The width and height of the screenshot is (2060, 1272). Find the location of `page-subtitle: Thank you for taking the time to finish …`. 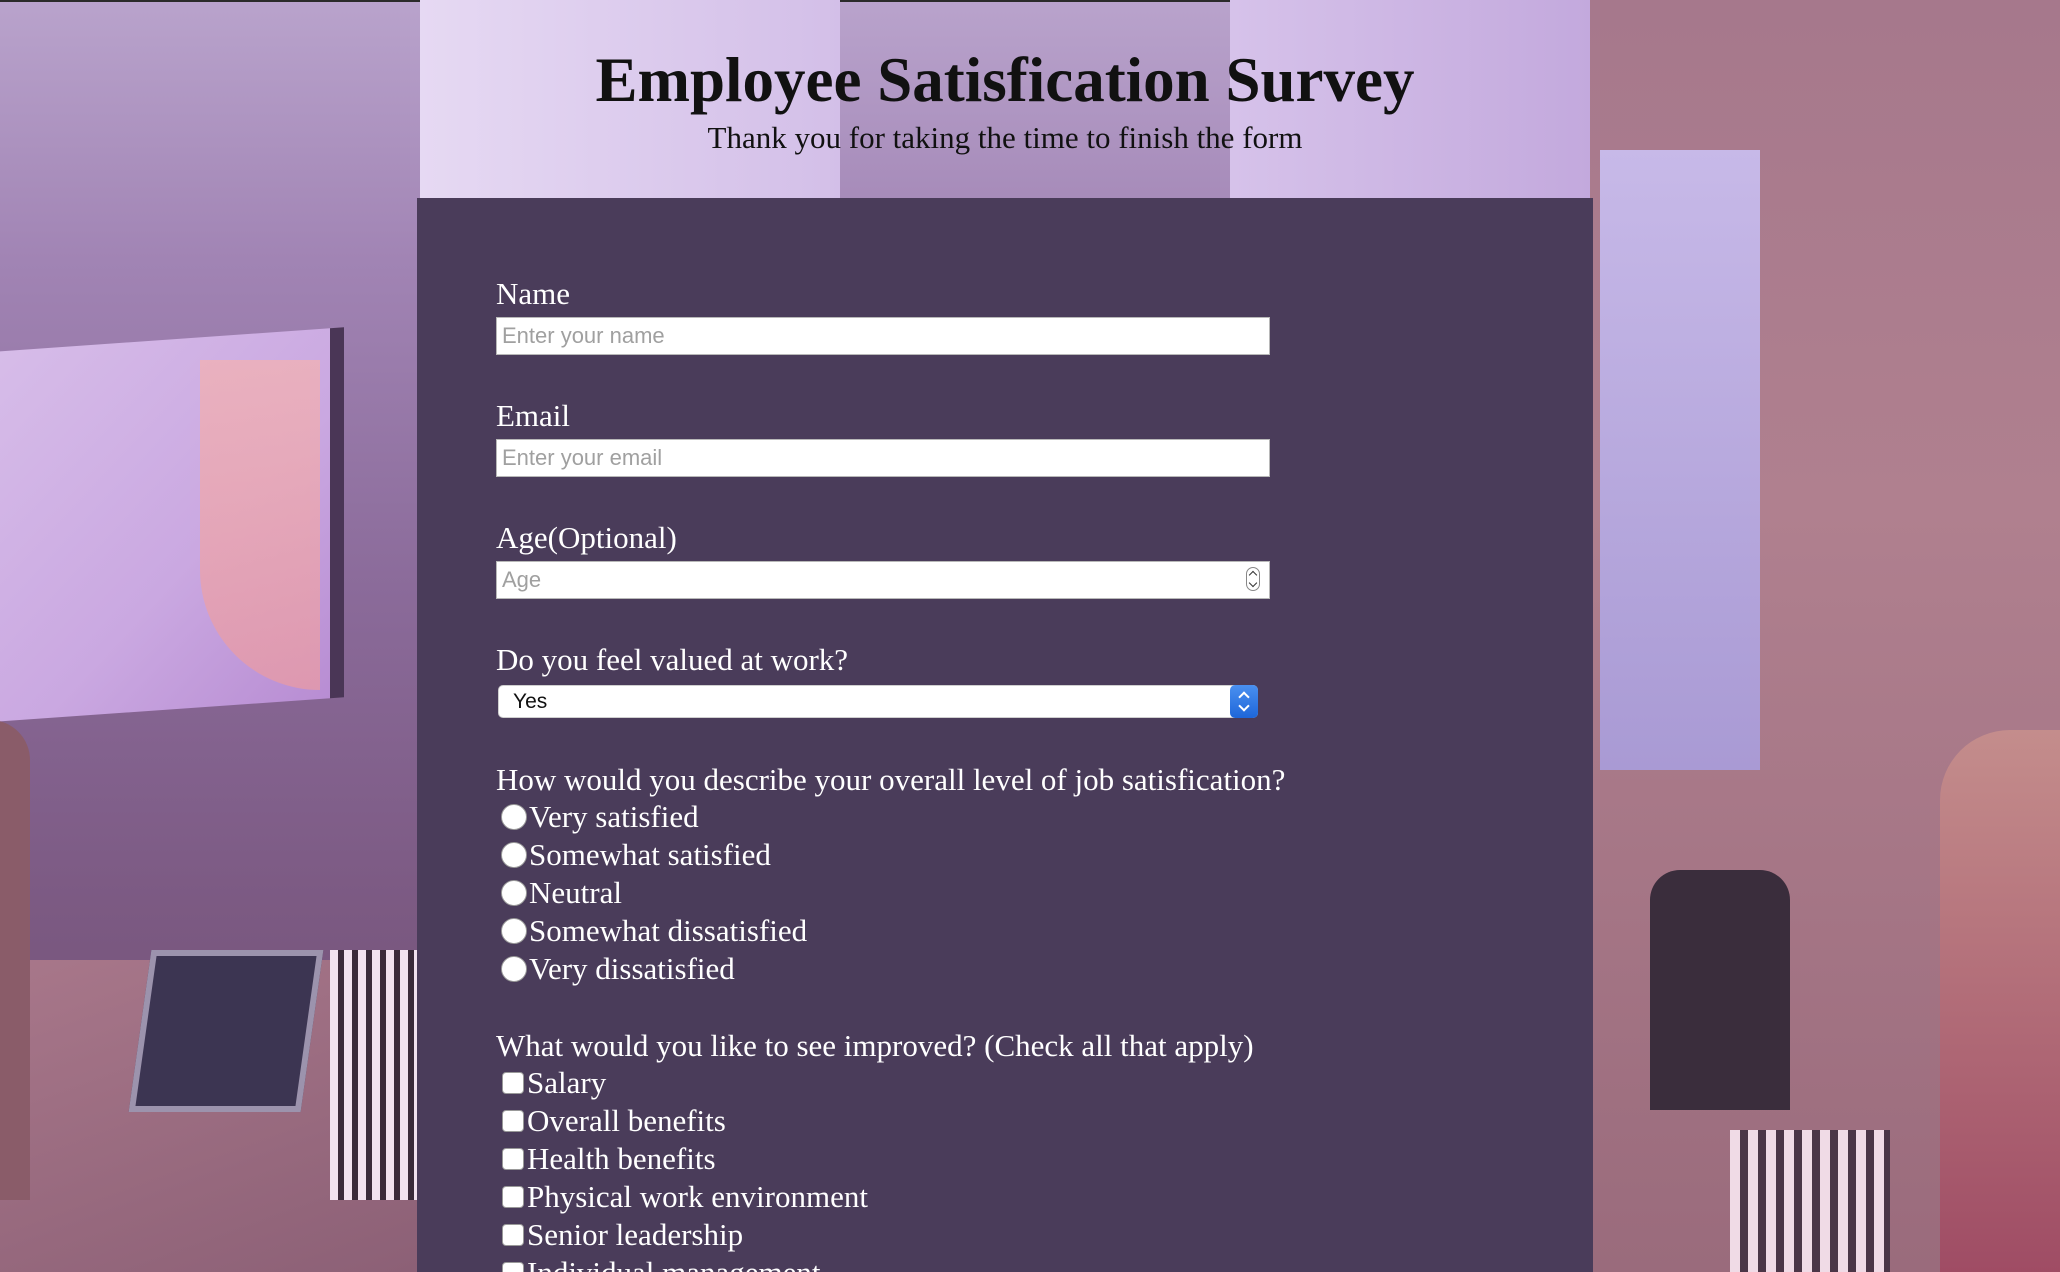

page-subtitle: Thank you for taking the time to finish … is located at coordinates (1005, 137).